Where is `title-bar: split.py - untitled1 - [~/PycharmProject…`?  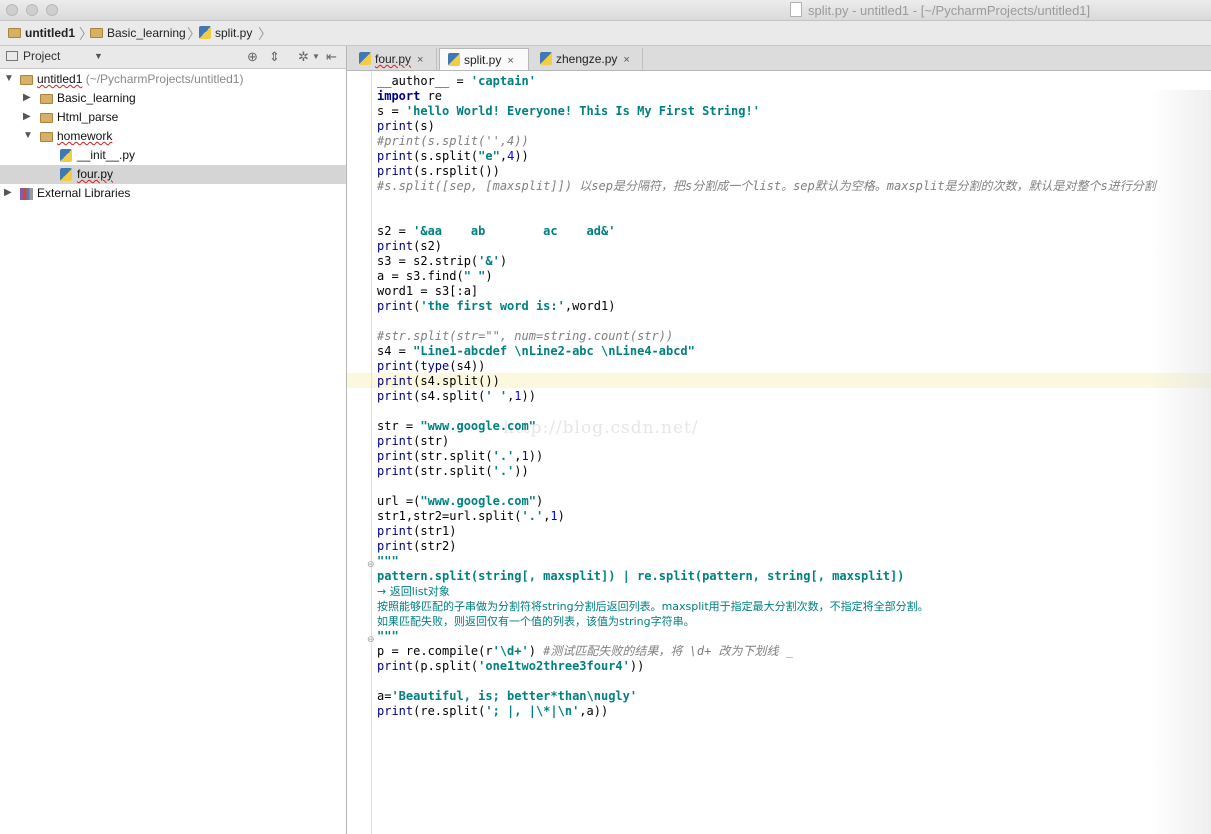
title-bar: split.py - untitled1 - [~/PycharmProject… is located at coordinates (605, 10).